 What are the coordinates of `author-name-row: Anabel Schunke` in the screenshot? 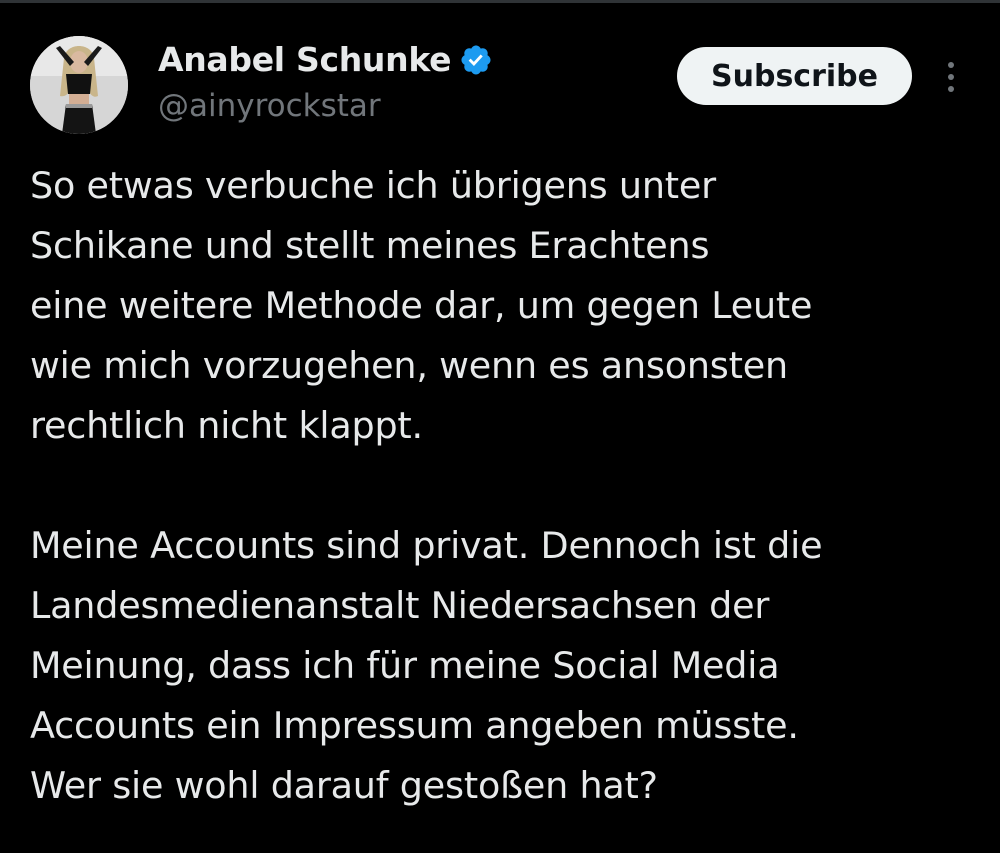 It's located at (325, 60).